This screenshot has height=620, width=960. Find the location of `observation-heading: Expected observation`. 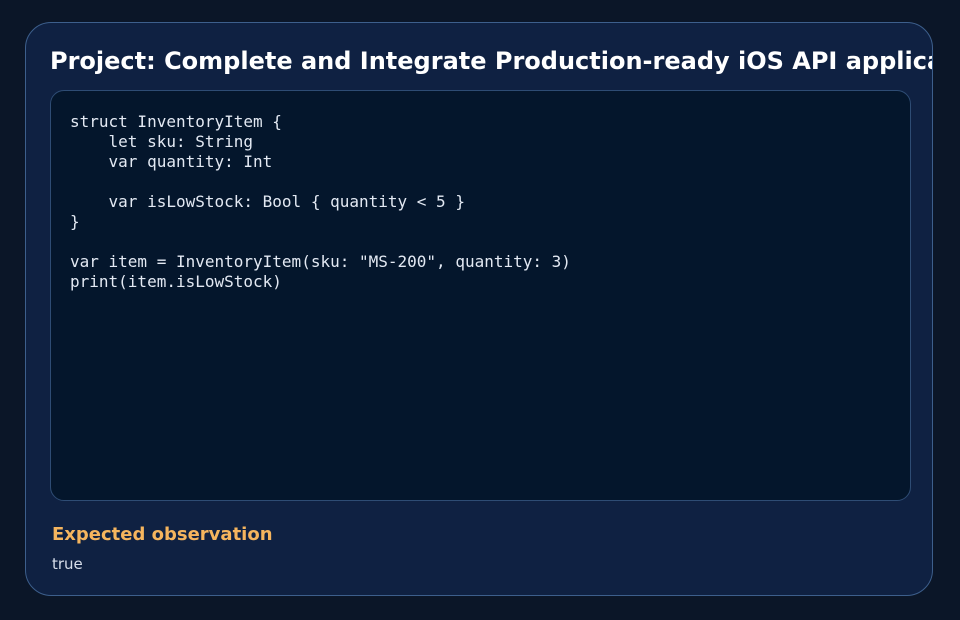

observation-heading: Expected observation is located at coordinates (162, 534).